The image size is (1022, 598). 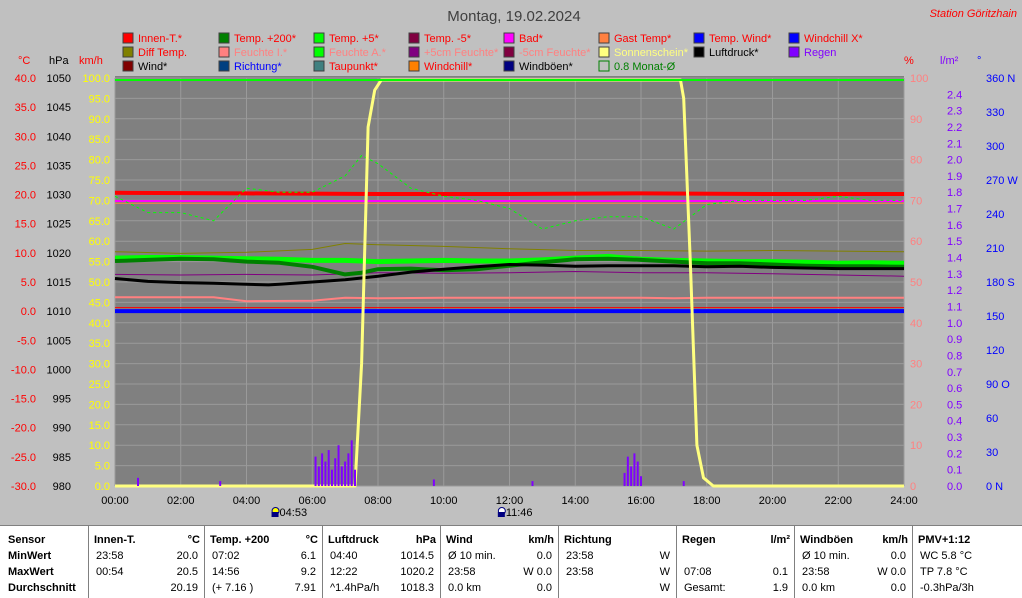 What do you see at coordinates (954, 356) in the screenshot?
I see `y-tick-rain_lm2: 0.8` at bounding box center [954, 356].